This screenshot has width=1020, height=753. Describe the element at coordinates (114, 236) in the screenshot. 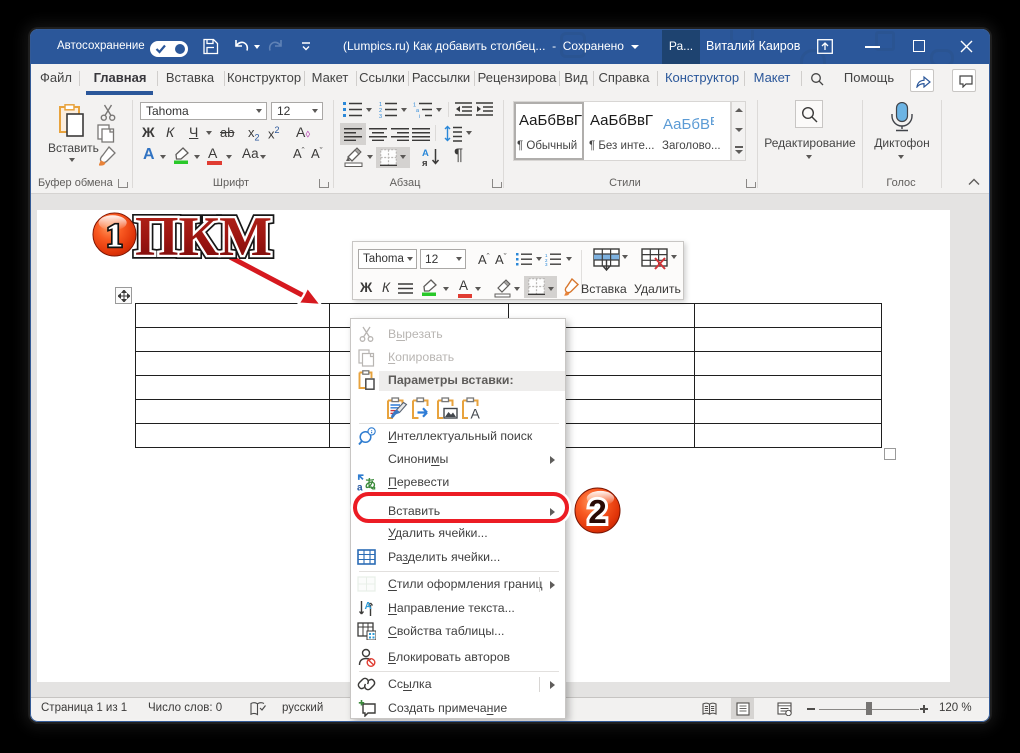

I see `svg-text: 1` at that location.